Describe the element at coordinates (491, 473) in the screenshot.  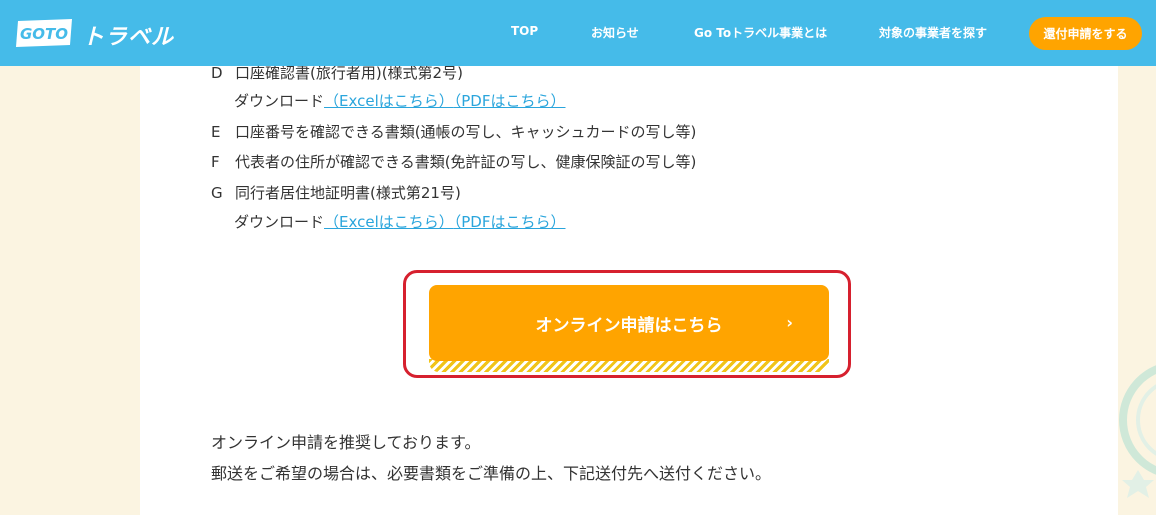
I see `mail-instructions-text: 郵送をご希望の場合は、必要書類をご準備の上、下記送付先へ送付ください。` at that location.